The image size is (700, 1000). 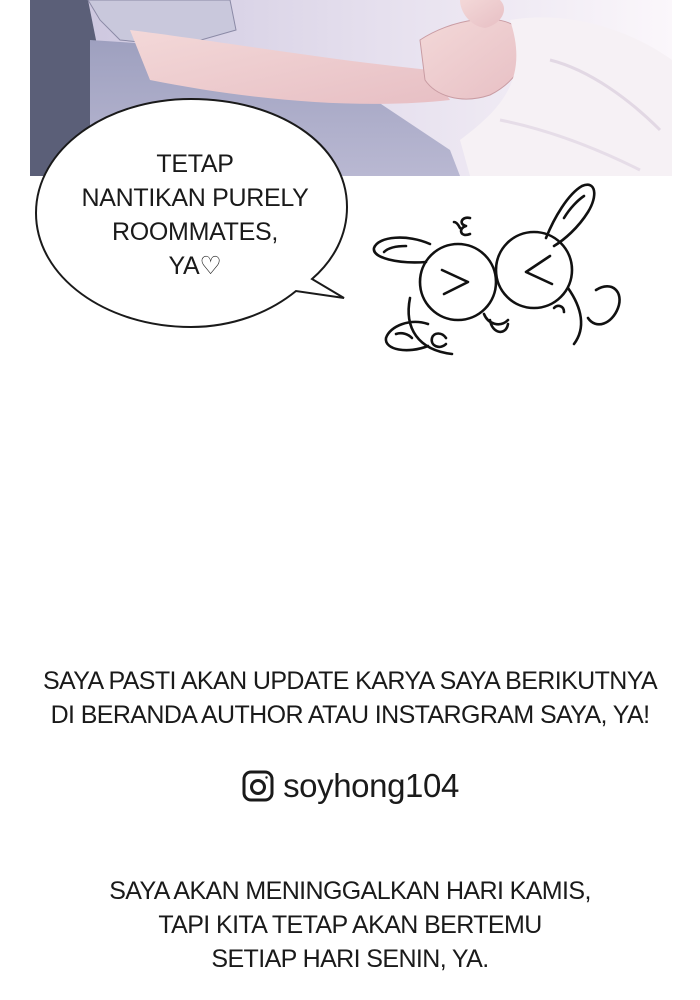 I want to click on instagram-link: soyhong104, so click(x=350, y=786).